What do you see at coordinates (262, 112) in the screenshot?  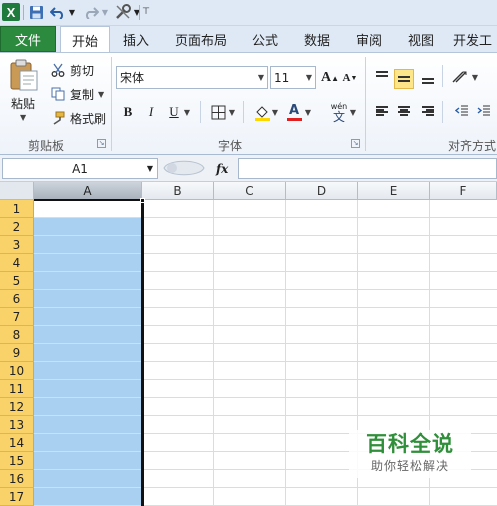 I see `fill-color-icon` at bounding box center [262, 112].